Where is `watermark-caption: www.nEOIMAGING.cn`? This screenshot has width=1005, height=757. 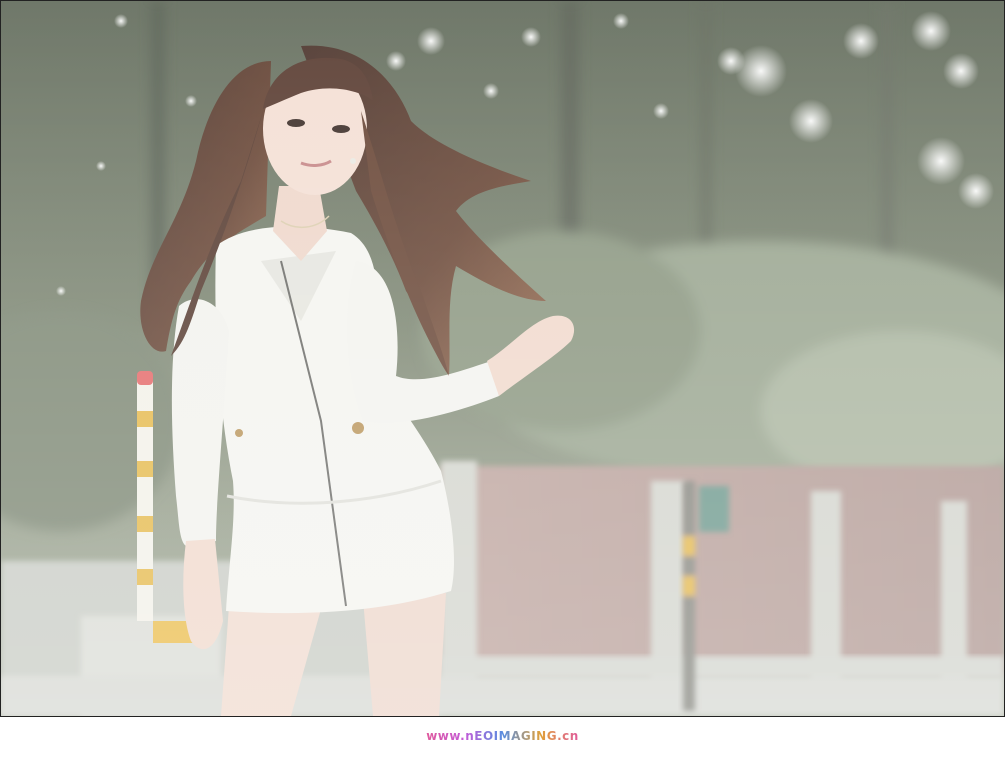 watermark-caption: www.nEOIMAGING.cn is located at coordinates (502, 736).